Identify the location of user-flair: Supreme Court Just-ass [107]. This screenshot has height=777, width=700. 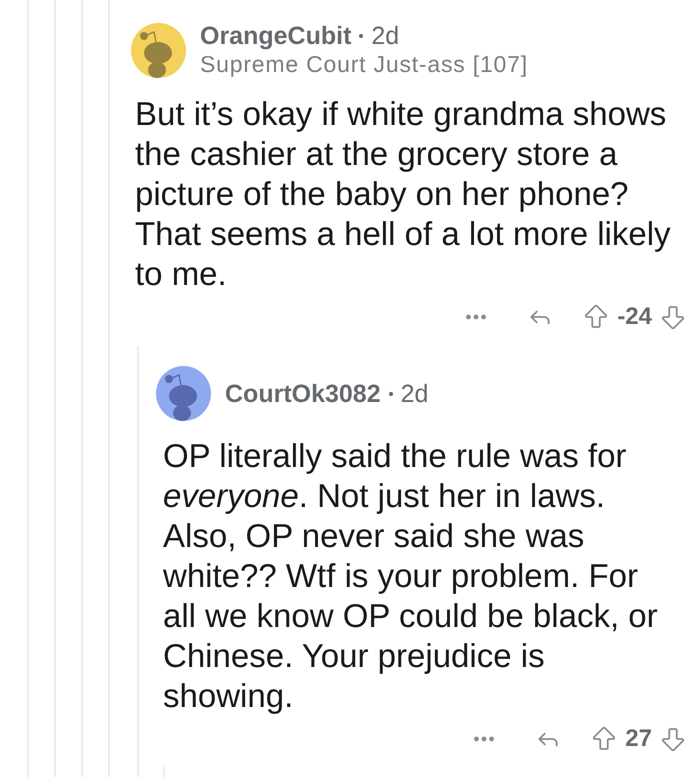
(364, 64).